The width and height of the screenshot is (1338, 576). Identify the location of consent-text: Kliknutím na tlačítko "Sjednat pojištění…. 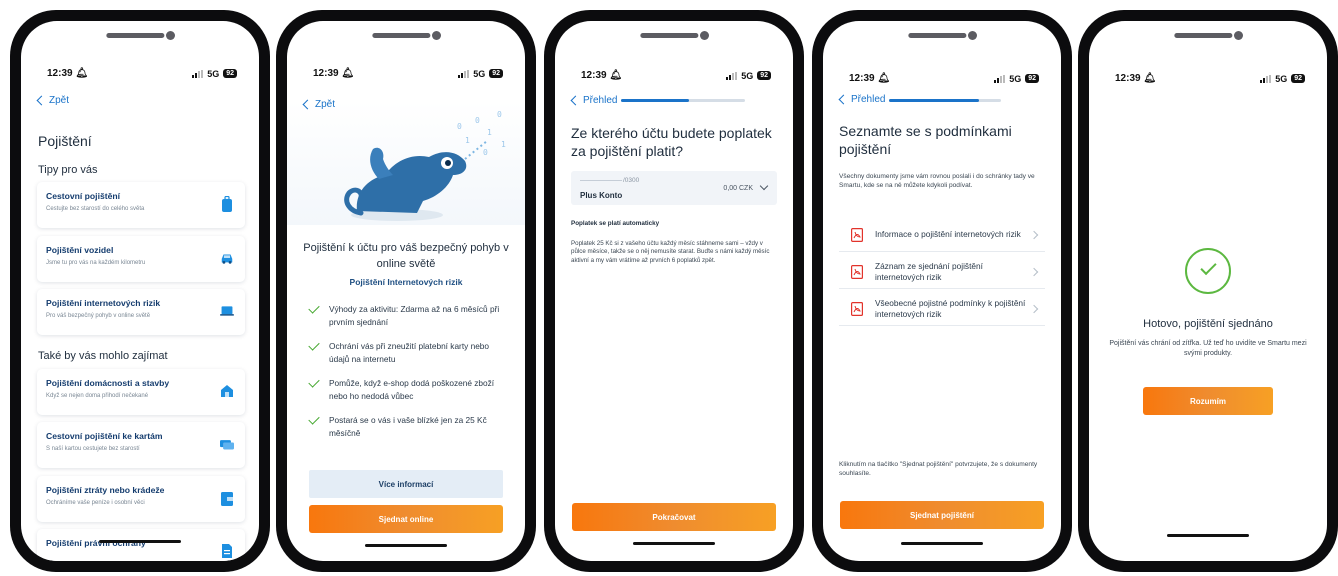
(938, 469).